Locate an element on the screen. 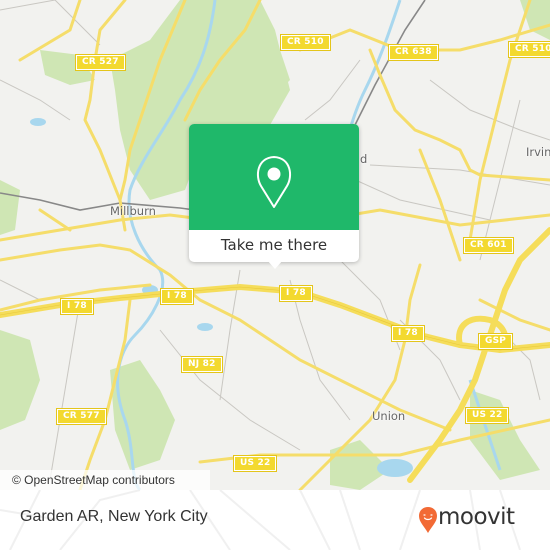 Image resolution: width=550 pixels, height=550 pixels. road-shield-cr-510-east: CR 510 is located at coordinates (529, 49).